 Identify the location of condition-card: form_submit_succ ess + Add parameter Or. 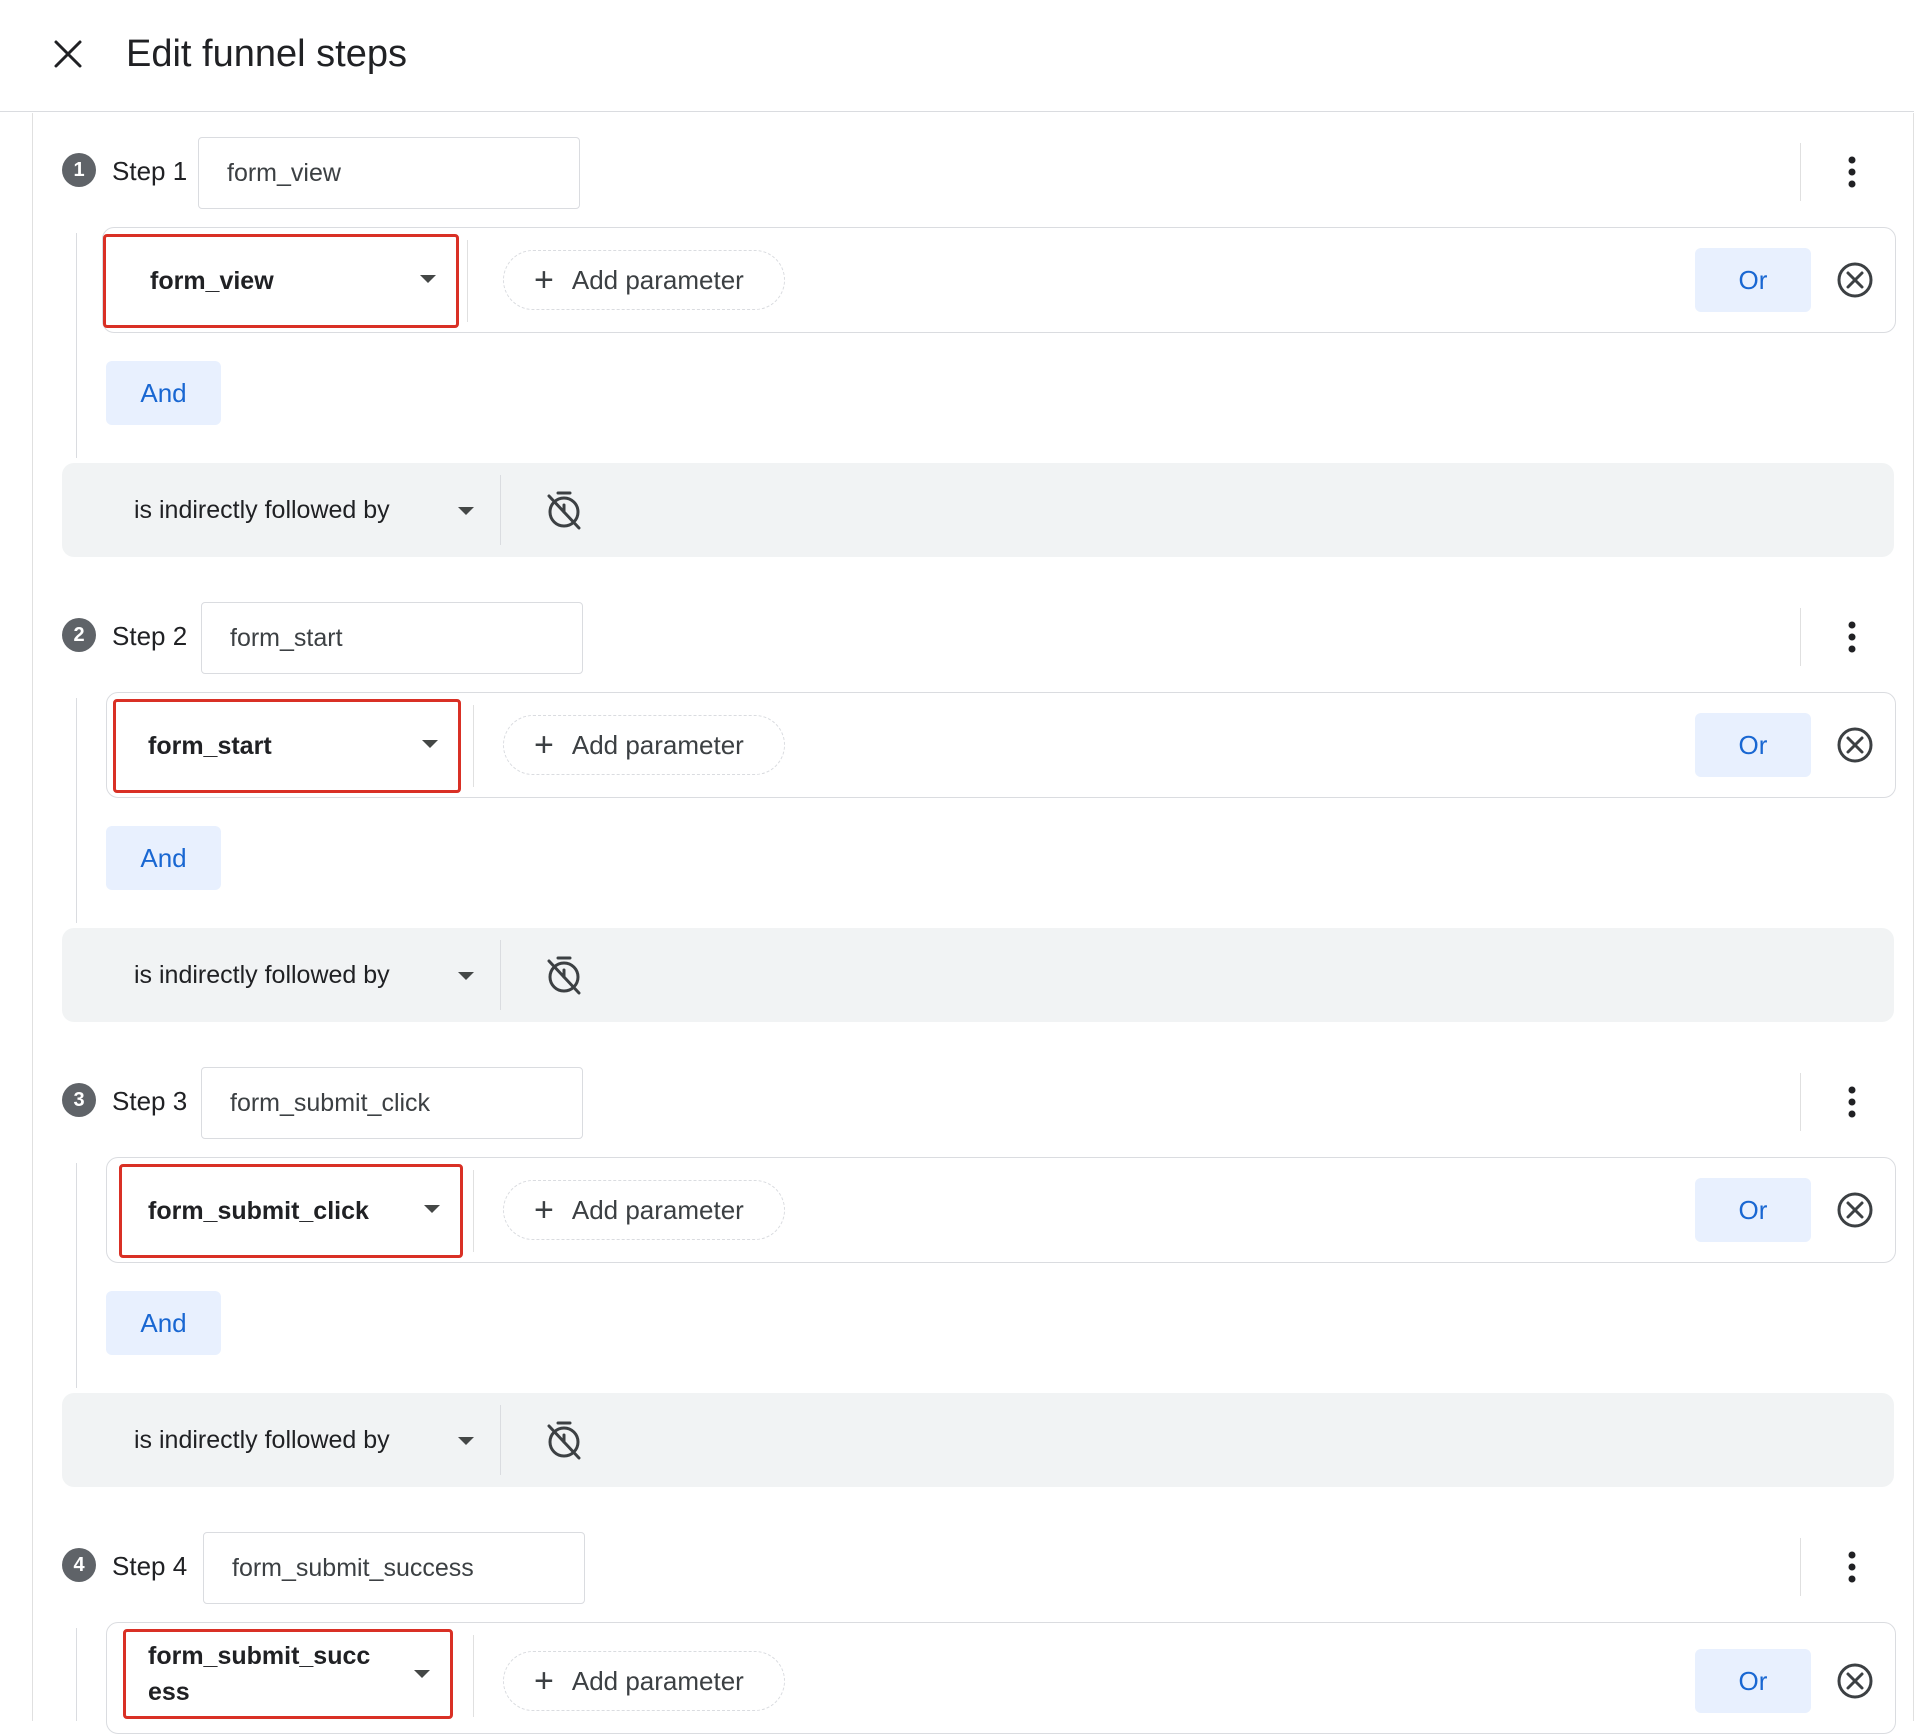
(1001, 1678).